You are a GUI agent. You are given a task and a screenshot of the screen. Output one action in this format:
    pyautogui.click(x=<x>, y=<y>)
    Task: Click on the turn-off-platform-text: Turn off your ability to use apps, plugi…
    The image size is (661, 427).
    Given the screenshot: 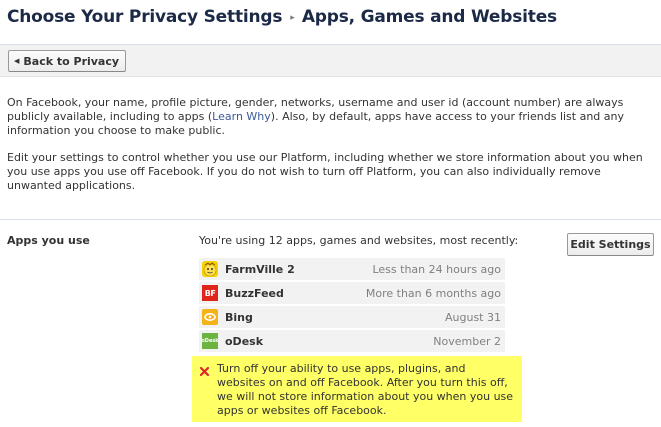 What is the action you would take?
    pyautogui.click(x=365, y=389)
    